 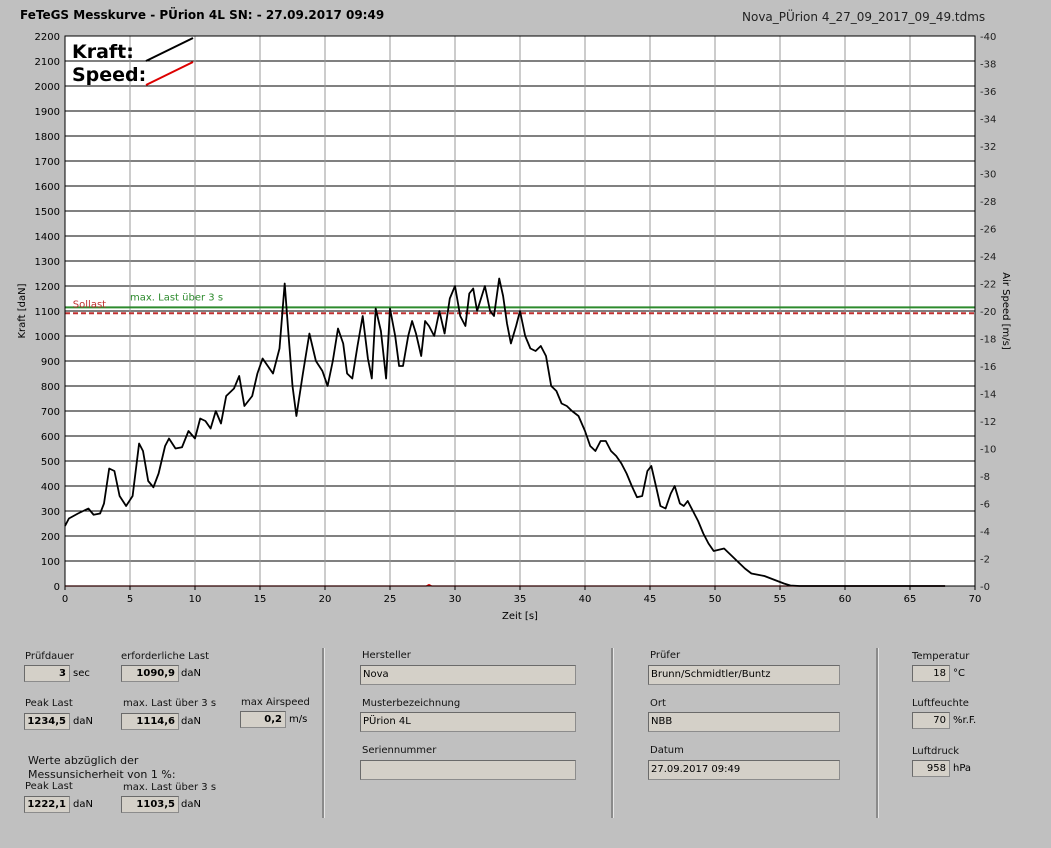 I want to click on pruefdauer-unit: sec, so click(x=81, y=673).